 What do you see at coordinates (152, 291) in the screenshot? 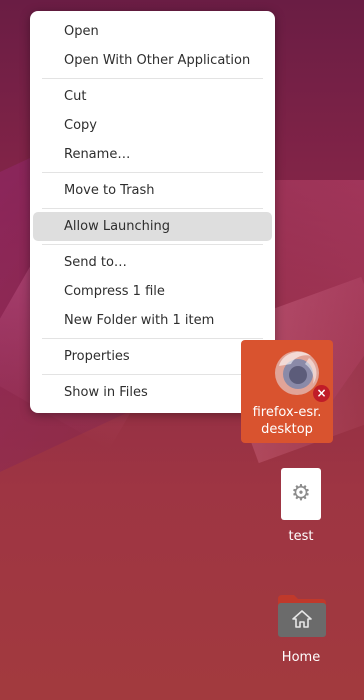
I see `menu-item-compress: Compress 1 file` at bounding box center [152, 291].